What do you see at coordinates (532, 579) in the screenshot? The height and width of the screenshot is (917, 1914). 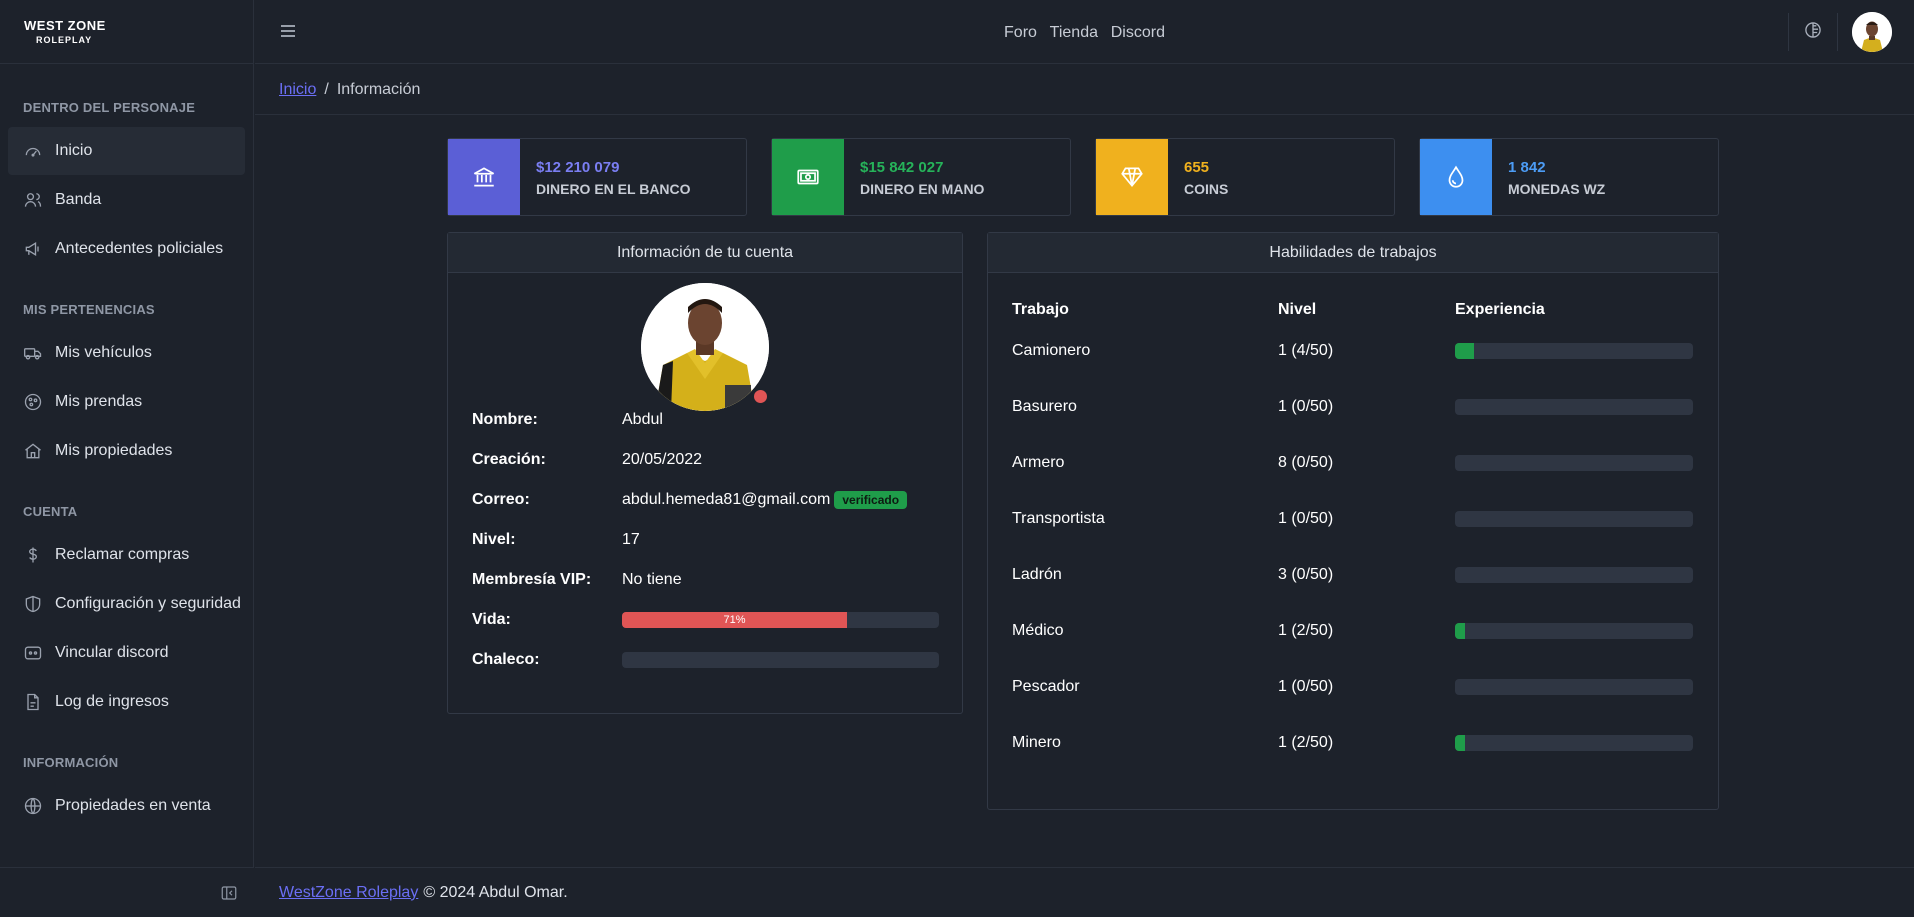 I see `info-label: Membresía VIP:` at bounding box center [532, 579].